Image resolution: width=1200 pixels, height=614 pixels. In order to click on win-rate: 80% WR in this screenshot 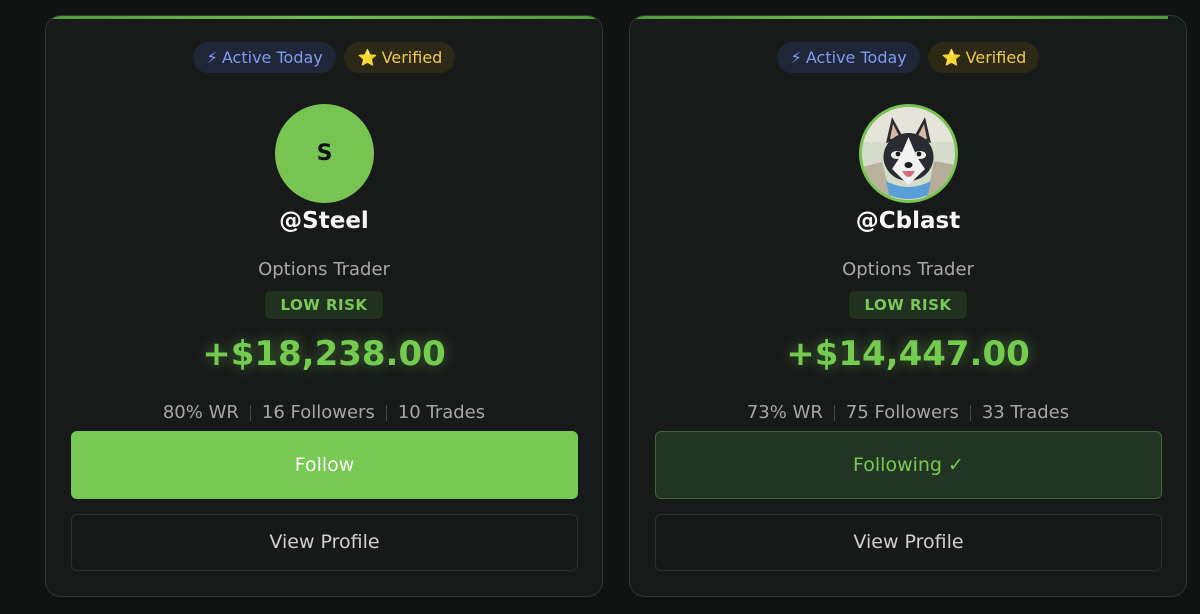, I will do `click(200, 412)`.